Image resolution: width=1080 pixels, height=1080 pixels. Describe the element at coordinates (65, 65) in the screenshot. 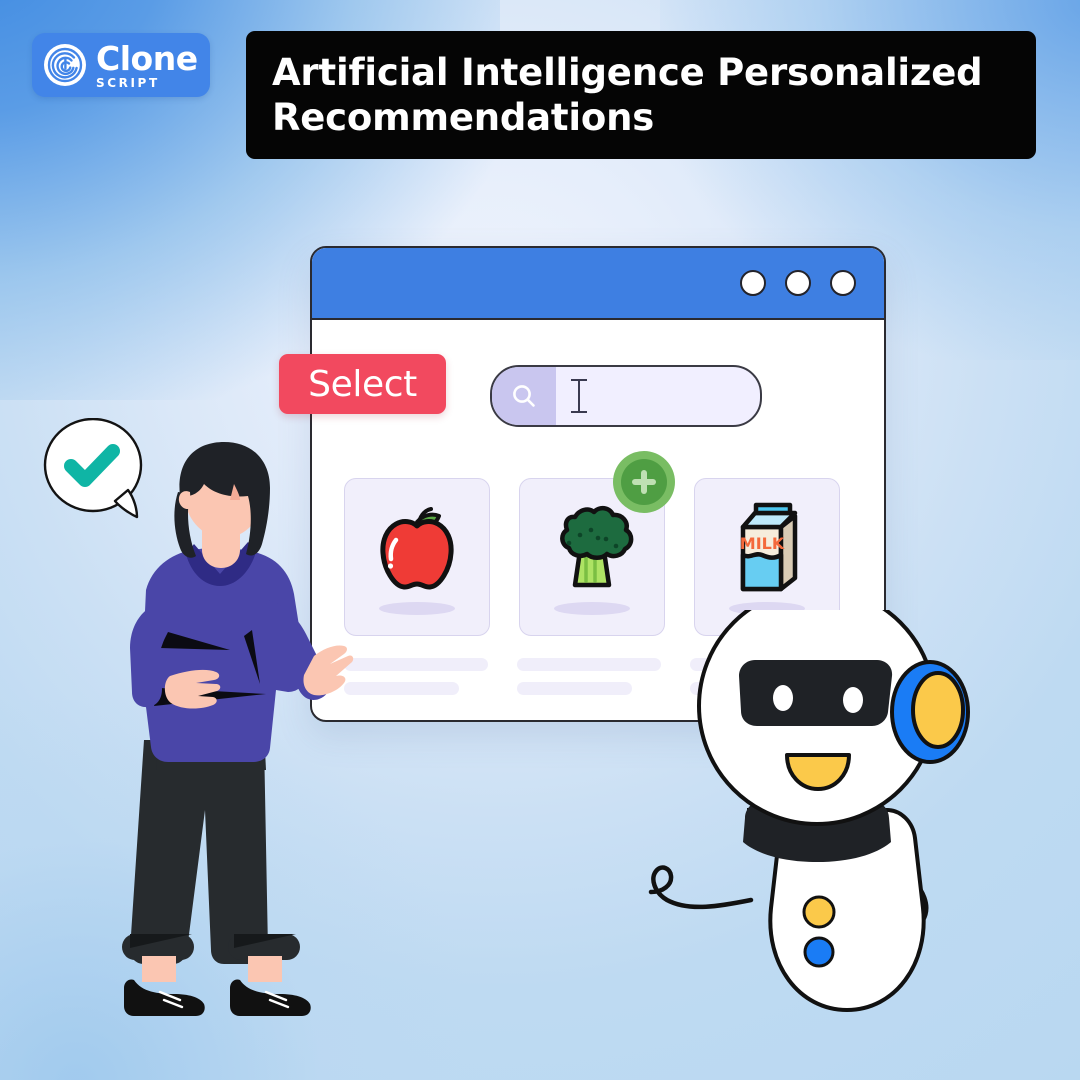

I see `clone-spiral-c-icon` at that location.